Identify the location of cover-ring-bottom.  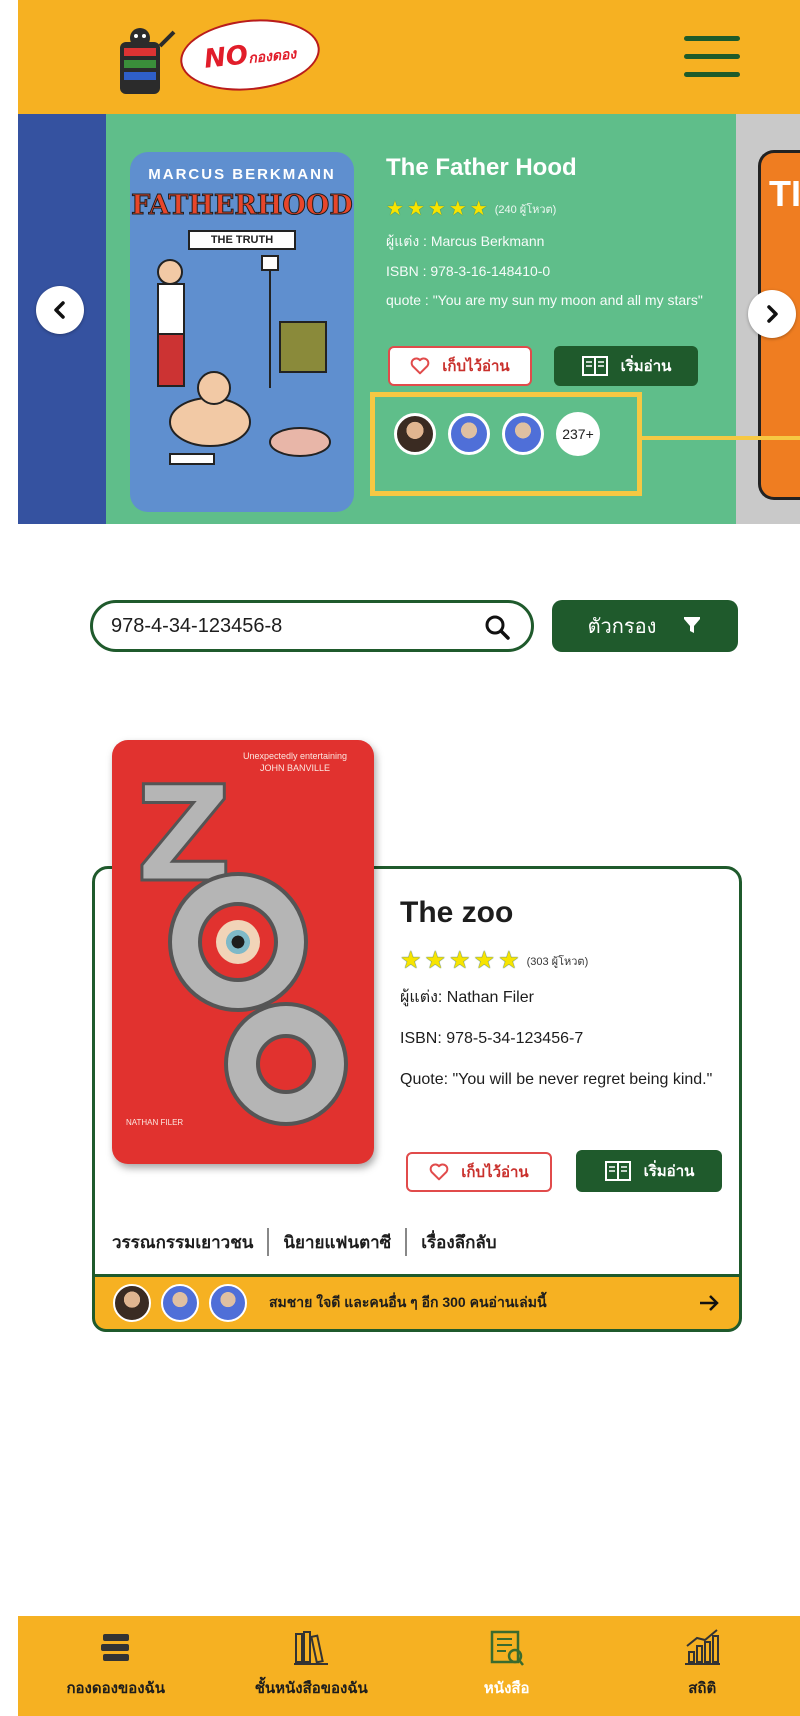
(286, 1064).